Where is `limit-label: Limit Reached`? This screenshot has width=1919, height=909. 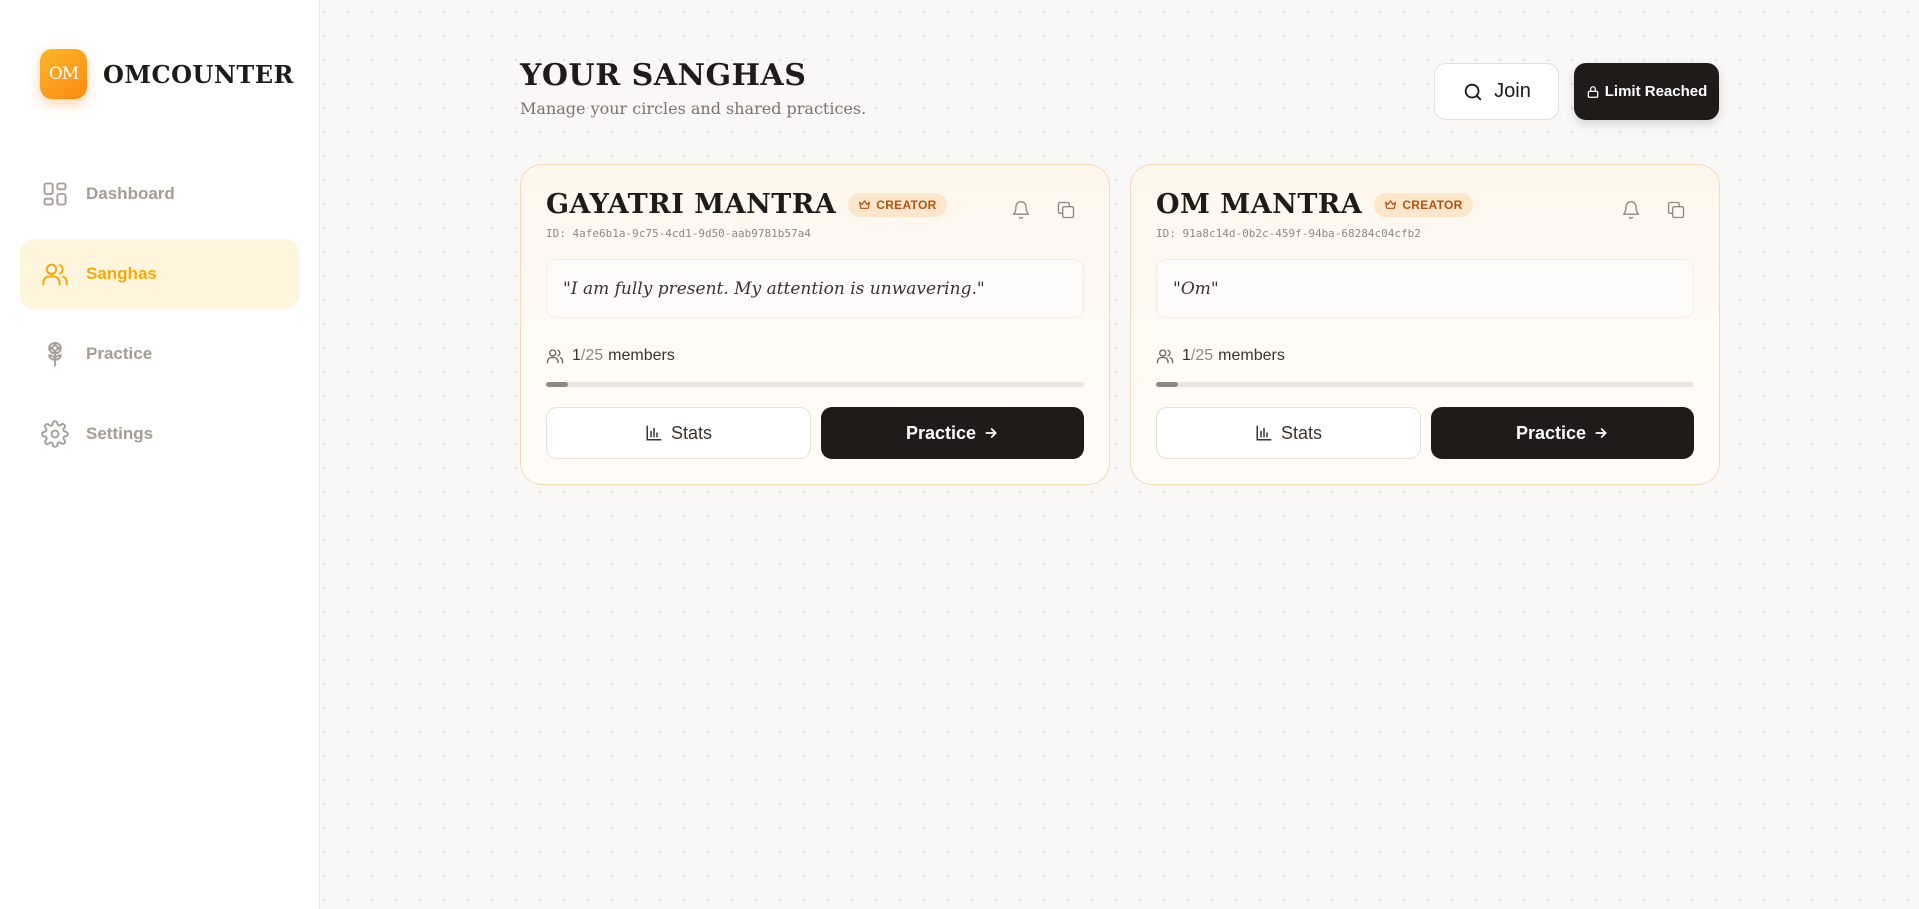
limit-label: Limit Reached is located at coordinates (1656, 91).